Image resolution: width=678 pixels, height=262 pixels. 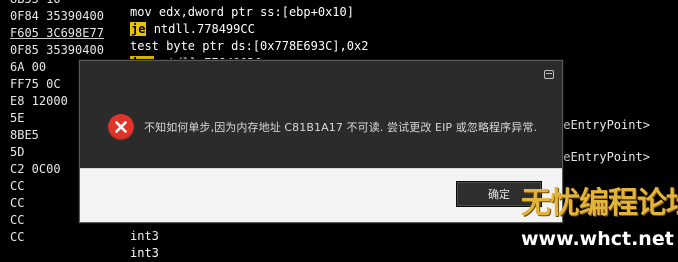 I want to click on jump-mnemonic: je, so click(x=138, y=29).